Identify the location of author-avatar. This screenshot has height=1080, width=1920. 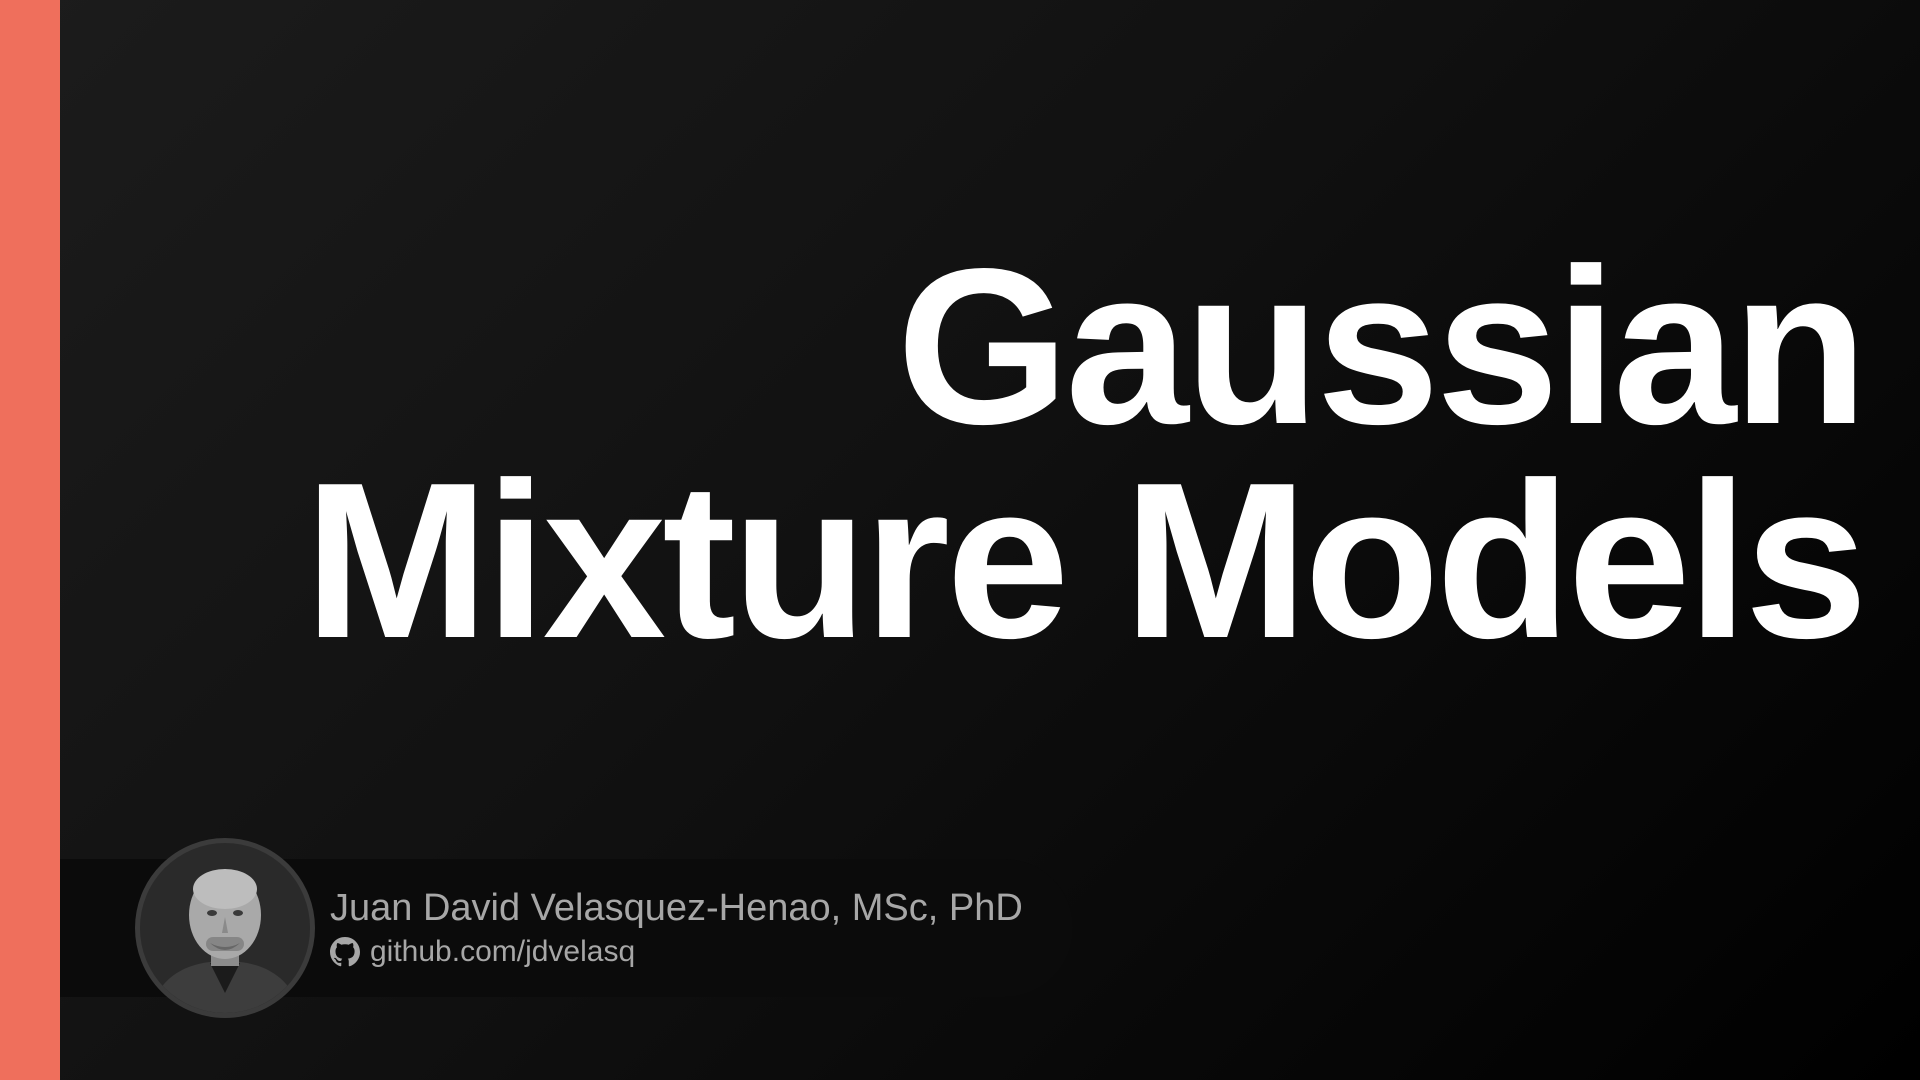
(225, 928).